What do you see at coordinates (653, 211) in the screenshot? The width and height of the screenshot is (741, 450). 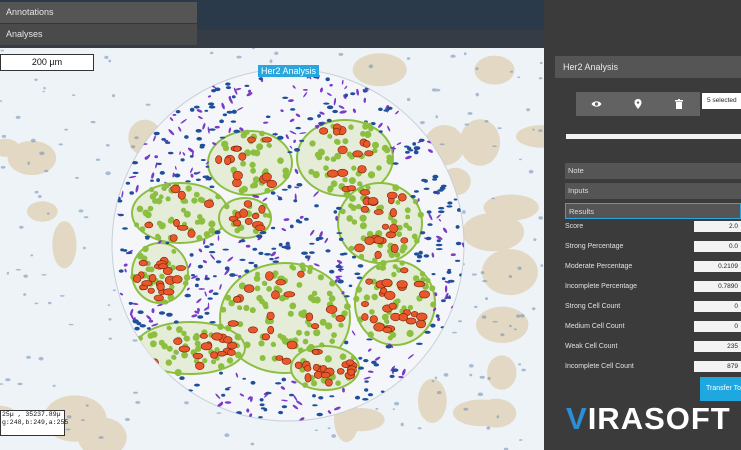 I see `results-section: Results` at bounding box center [653, 211].